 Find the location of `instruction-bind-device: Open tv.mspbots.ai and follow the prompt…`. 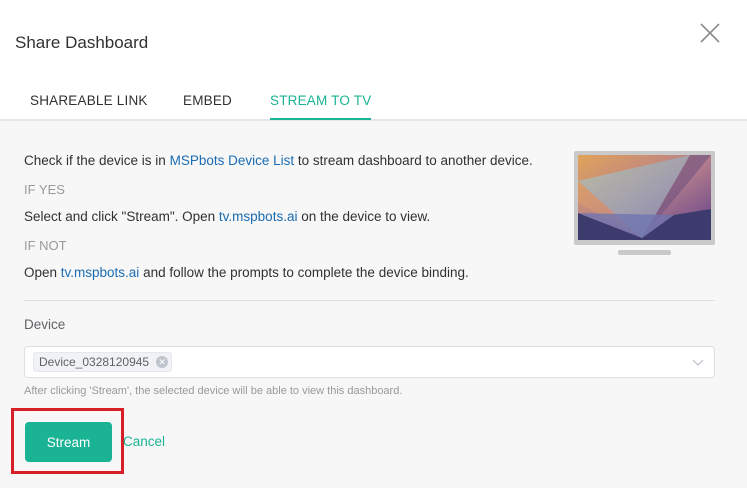

instruction-bind-device: Open tv.mspbots.ai and follow the prompt… is located at coordinates (246, 272).